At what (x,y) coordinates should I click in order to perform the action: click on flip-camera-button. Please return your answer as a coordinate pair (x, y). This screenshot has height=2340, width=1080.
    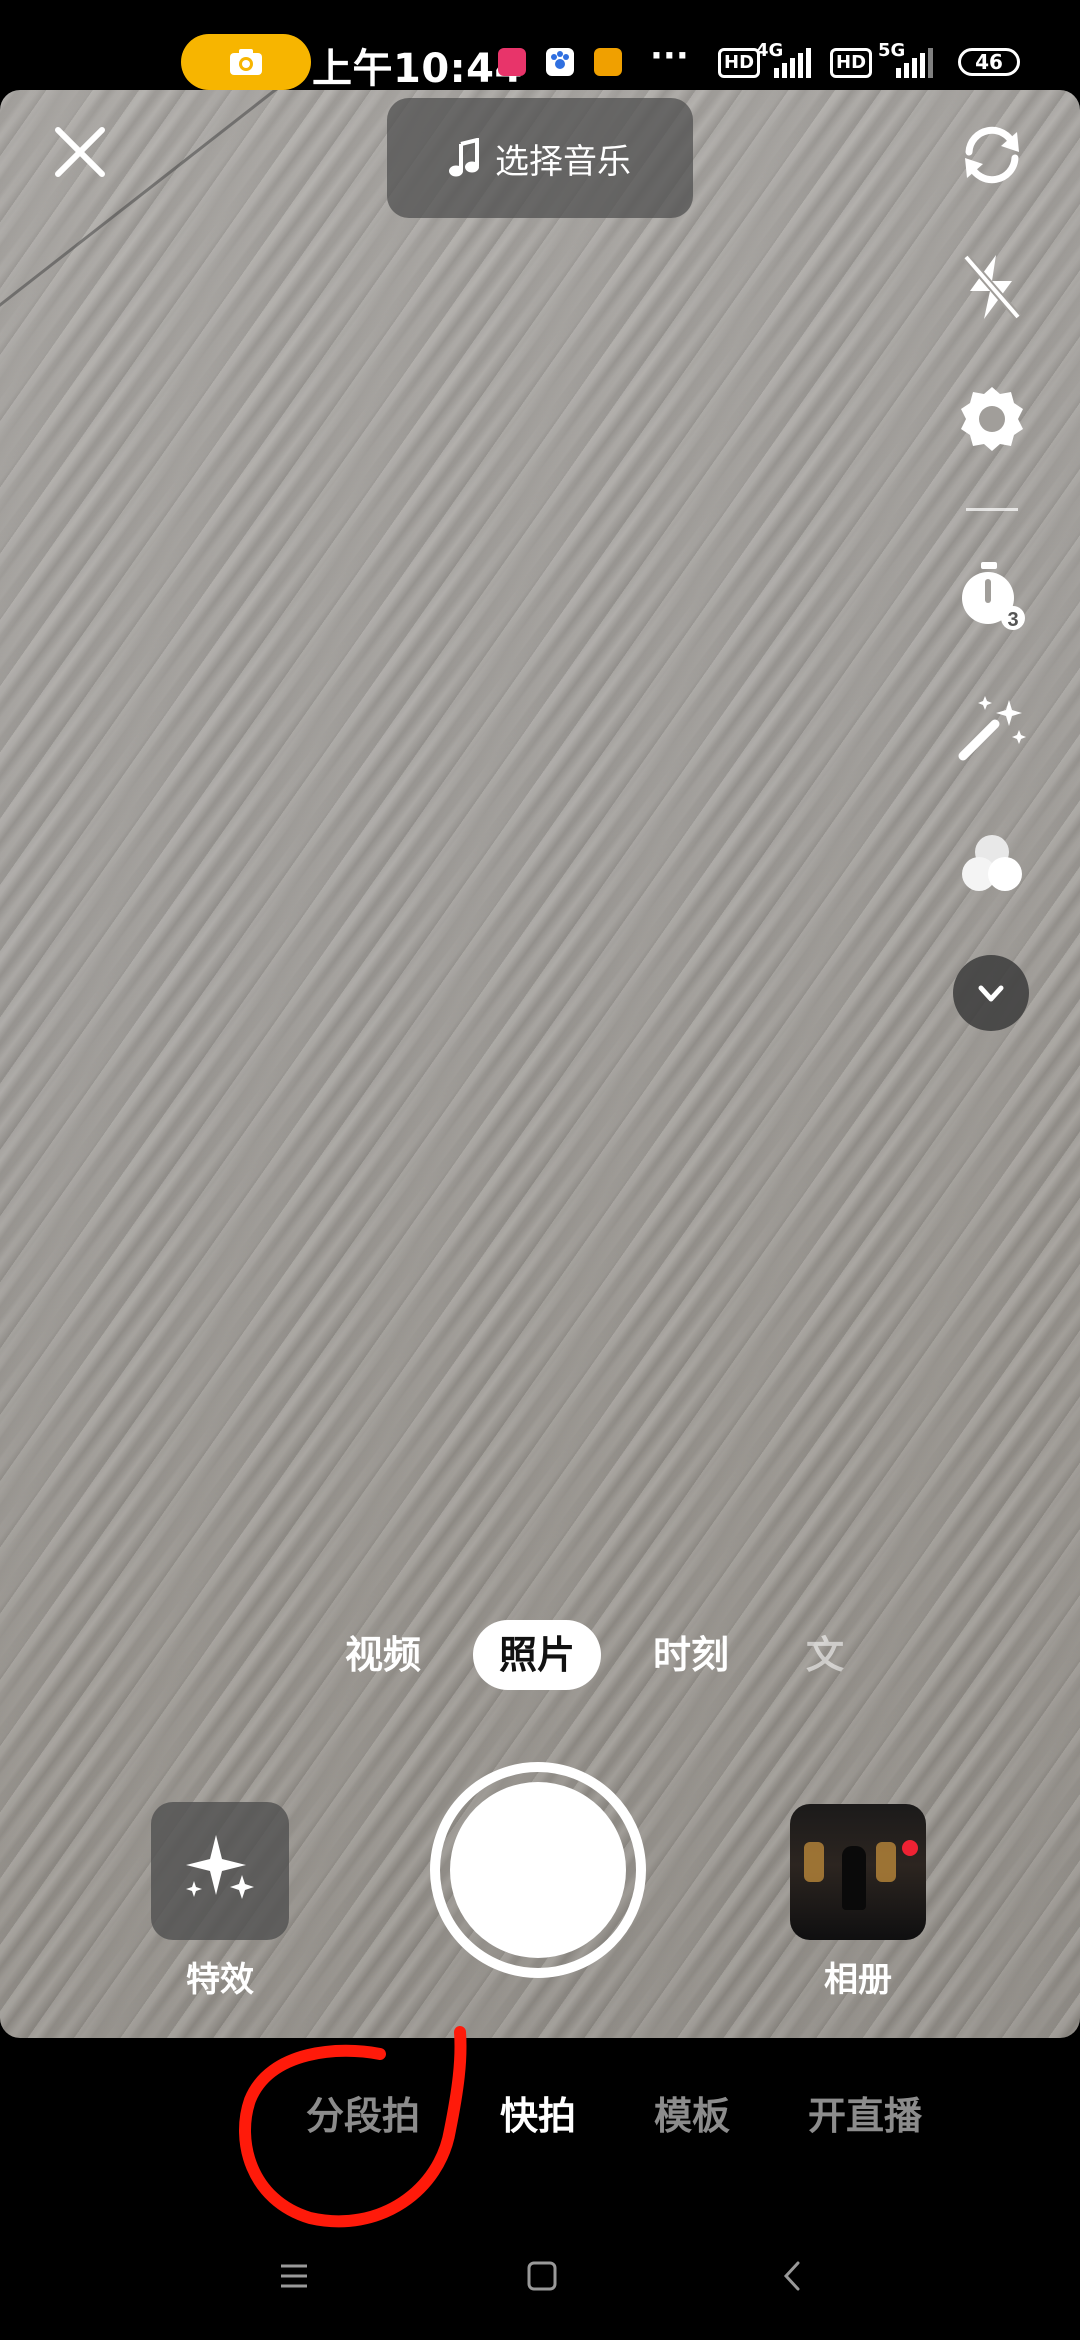
    Looking at the image, I should click on (992, 155).